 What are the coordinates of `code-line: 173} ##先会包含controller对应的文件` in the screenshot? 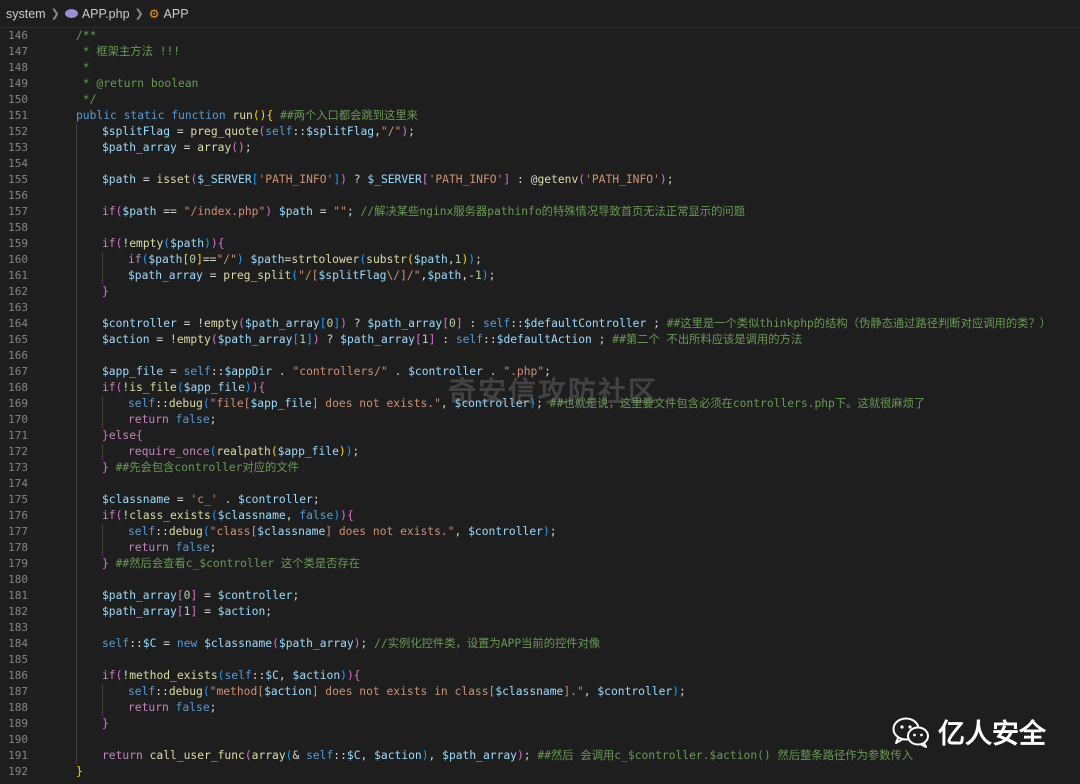 It's located at (540, 468).